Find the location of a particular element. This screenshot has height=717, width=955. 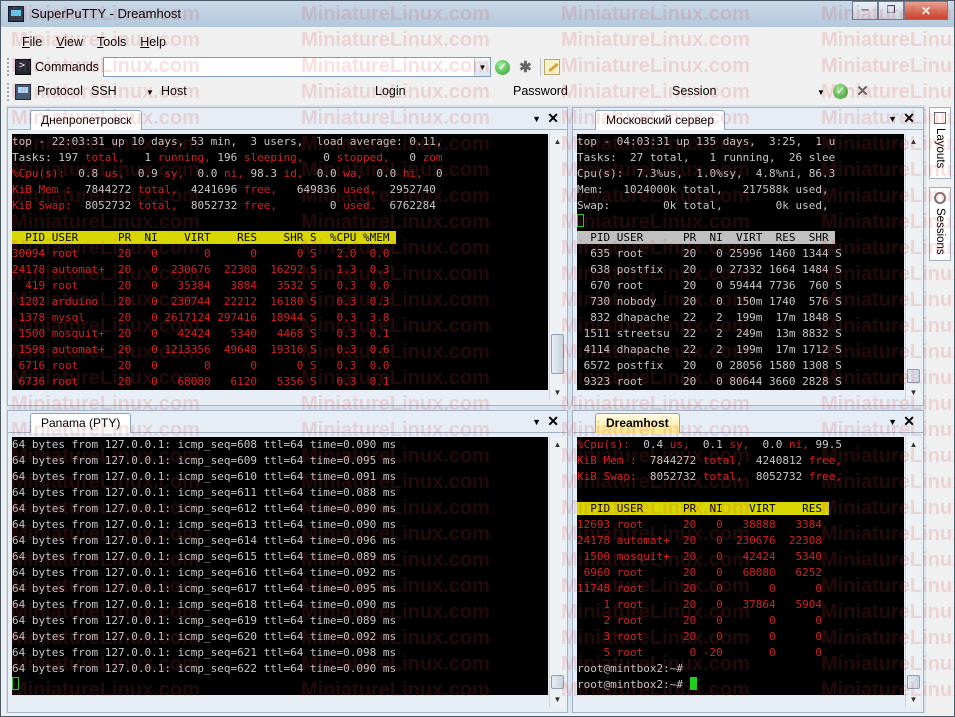

menu-tools: Tools is located at coordinates (111, 42).